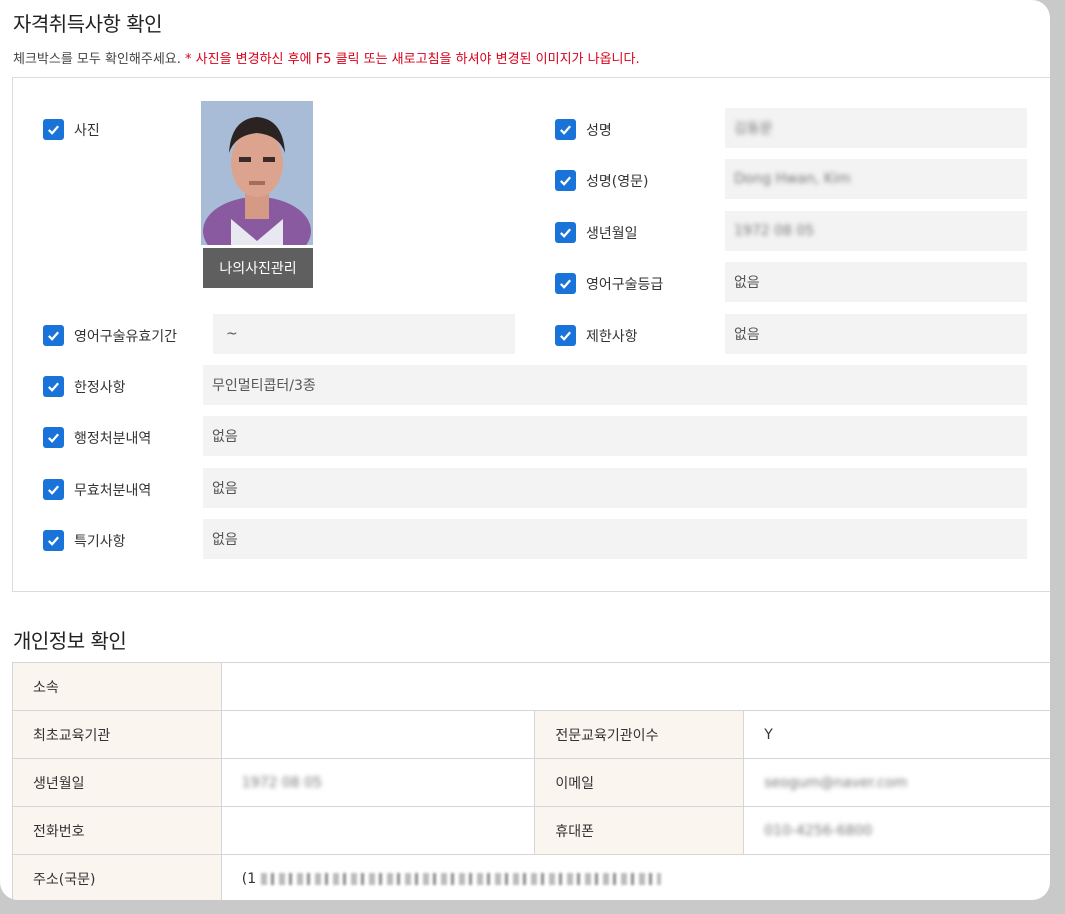  I want to click on restriction-value: 없음, so click(747, 335).